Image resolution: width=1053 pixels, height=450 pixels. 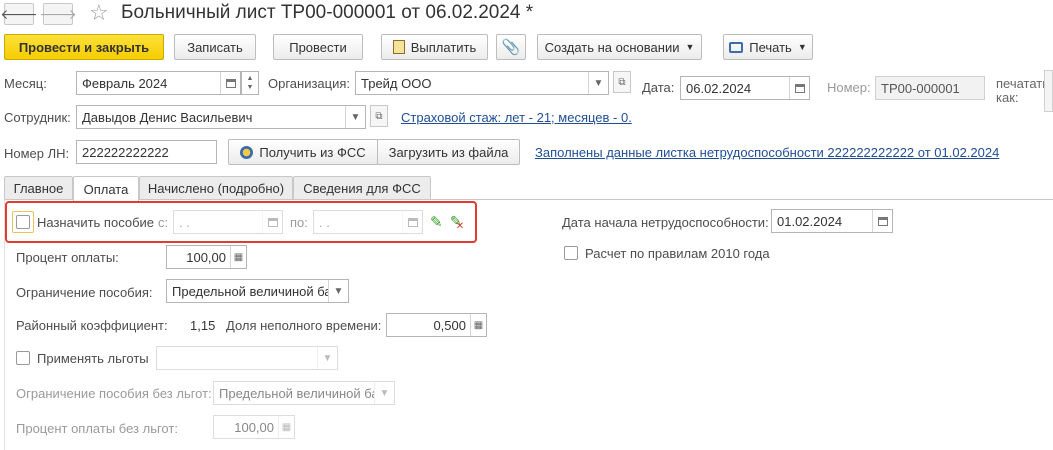 What do you see at coordinates (97, 428) in the screenshot?
I see `percent-no-benefits-label: Процент оплаты без льгот:` at bounding box center [97, 428].